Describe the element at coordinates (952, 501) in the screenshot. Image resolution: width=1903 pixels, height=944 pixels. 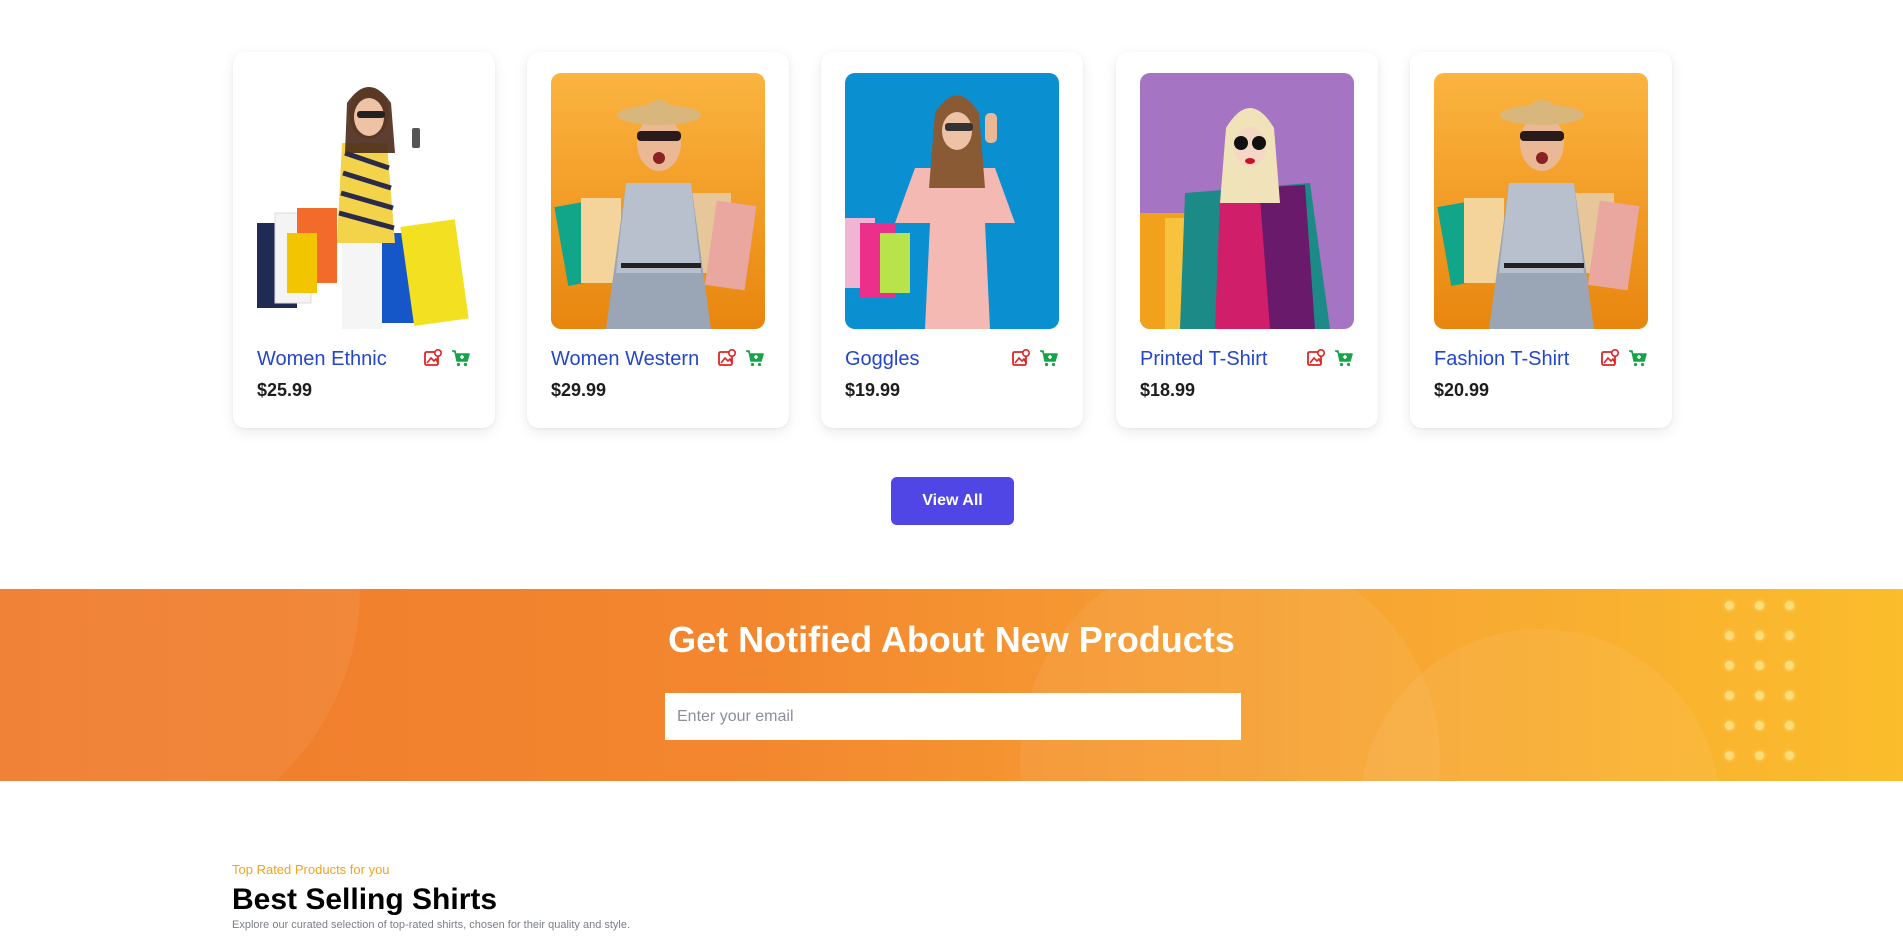
I see `view-all-button: View All` at that location.